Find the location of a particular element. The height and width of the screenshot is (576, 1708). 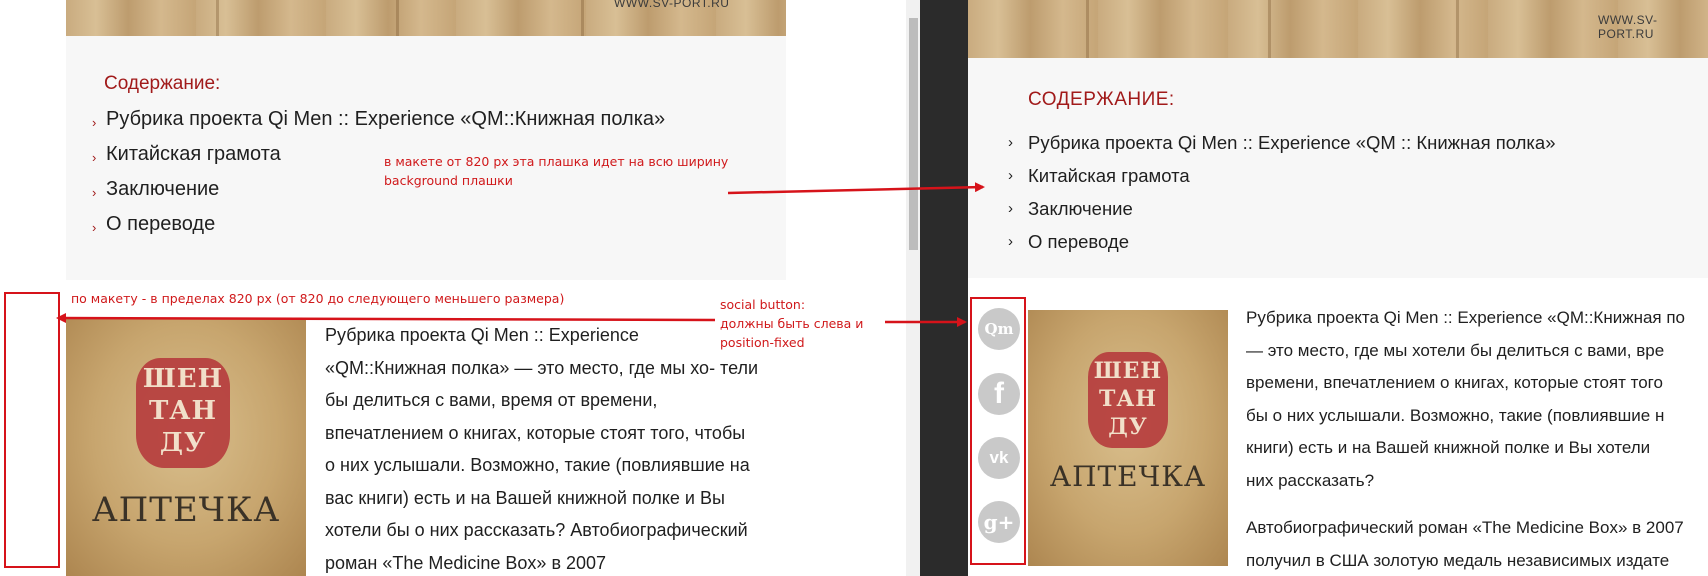

annotation-arrows is located at coordinates (520, 254).